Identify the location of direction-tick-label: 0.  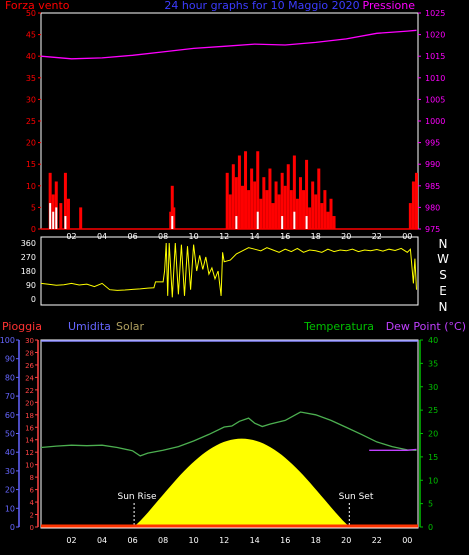
(33, 299).